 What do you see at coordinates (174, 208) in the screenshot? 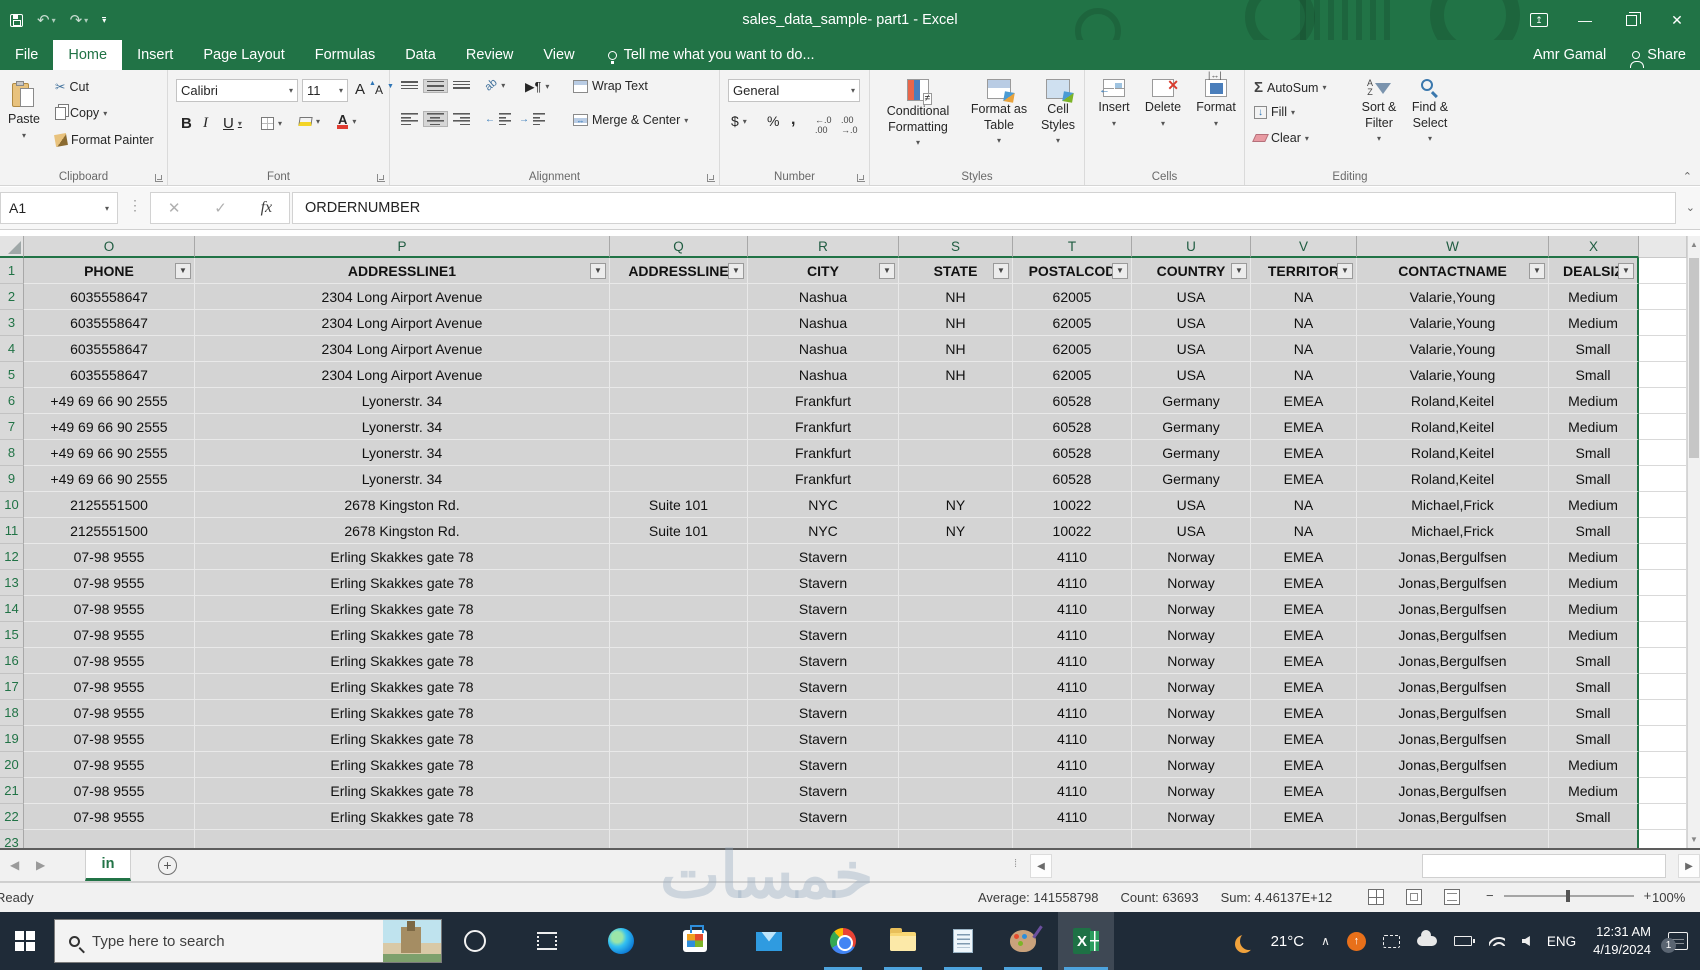
I see `cancel-entry-button: ✕` at bounding box center [174, 208].